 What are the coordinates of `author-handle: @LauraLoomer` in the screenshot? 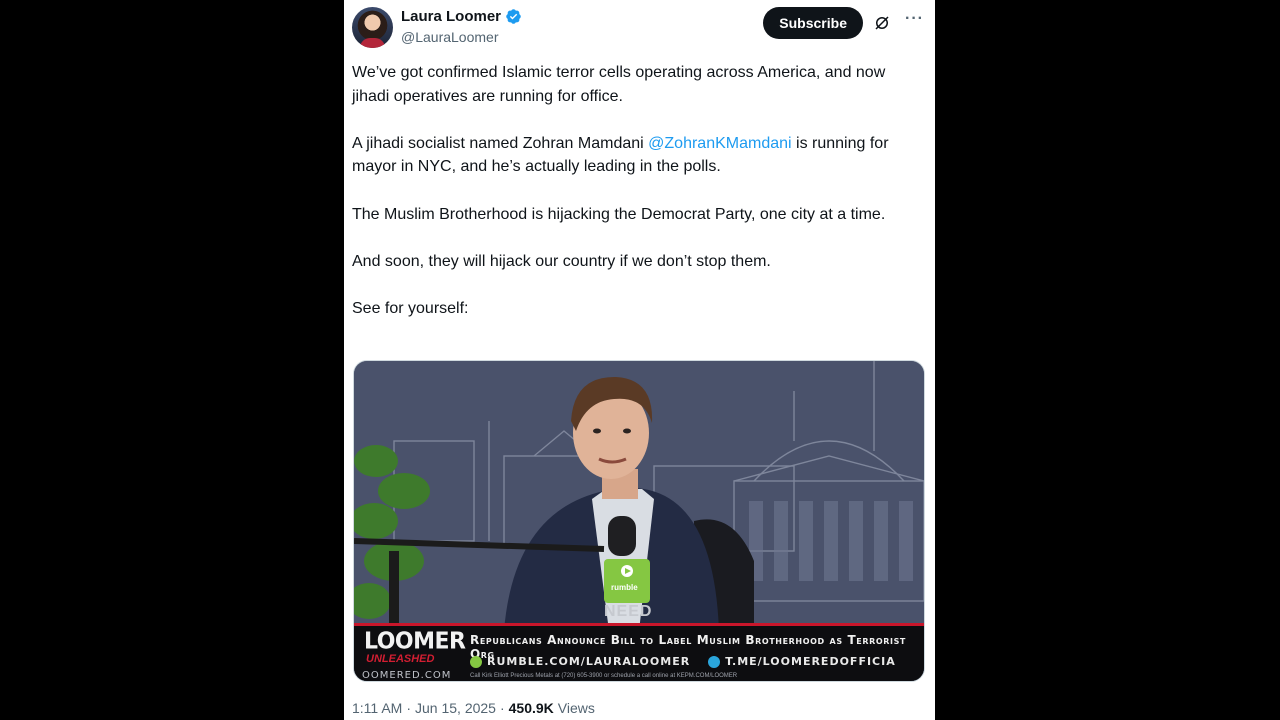 It's located at (450, 37).